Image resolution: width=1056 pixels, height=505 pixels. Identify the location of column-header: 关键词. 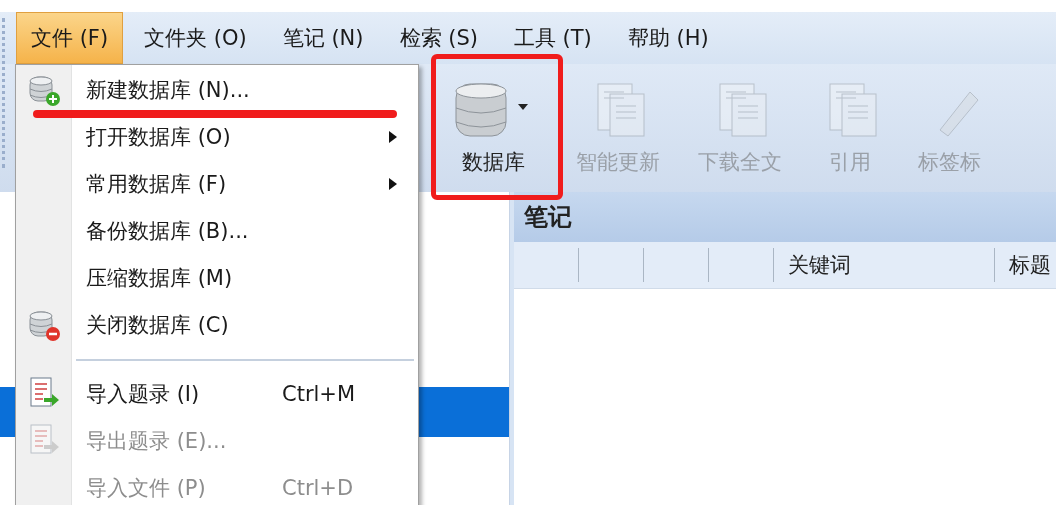
(884, 265).